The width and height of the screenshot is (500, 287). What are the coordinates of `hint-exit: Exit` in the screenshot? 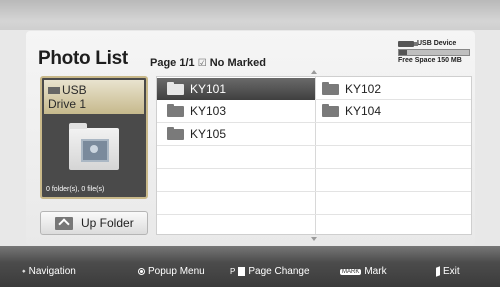 It's located at (448, 271).